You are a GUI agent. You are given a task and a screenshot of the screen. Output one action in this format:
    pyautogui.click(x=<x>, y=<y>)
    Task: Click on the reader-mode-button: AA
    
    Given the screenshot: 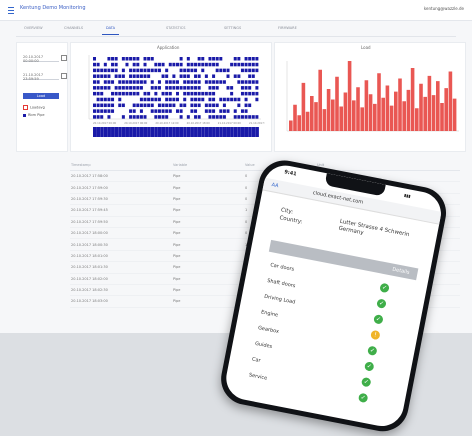 What is the action you would take?
    pyautogui.click(x=275, y=185)
    